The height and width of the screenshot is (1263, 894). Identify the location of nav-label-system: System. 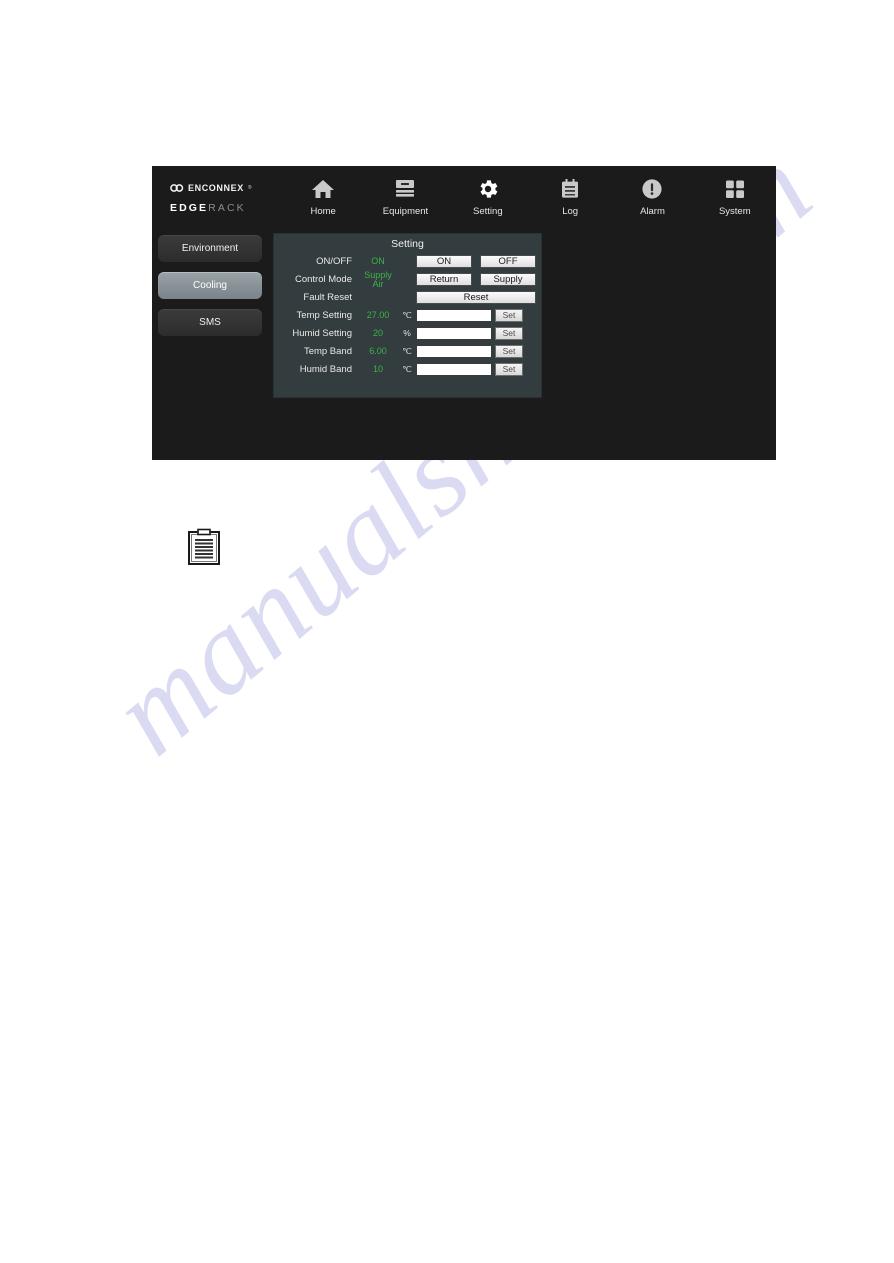
(734, 211).